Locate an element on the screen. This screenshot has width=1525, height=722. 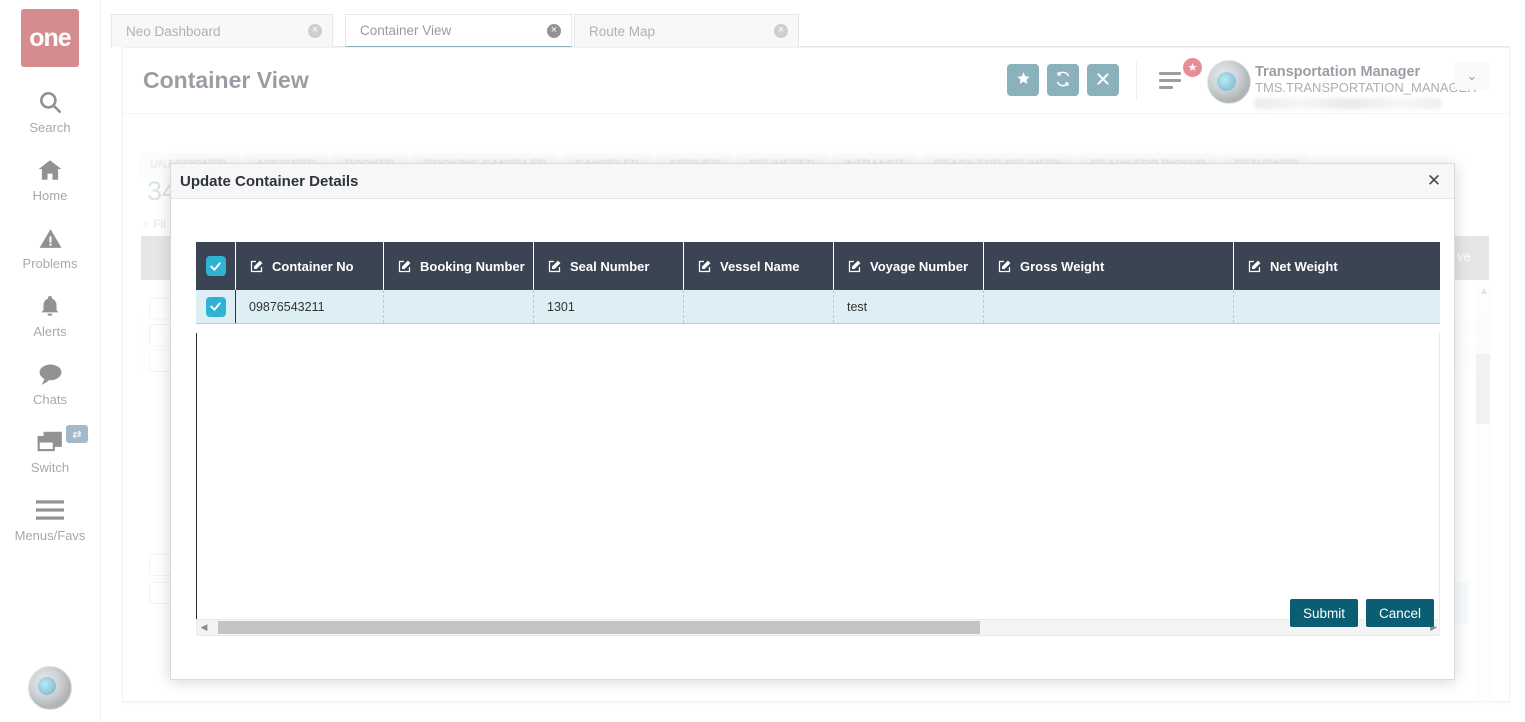
column-header-net-weight: Net Weight is located at coordinates (1337, 266).